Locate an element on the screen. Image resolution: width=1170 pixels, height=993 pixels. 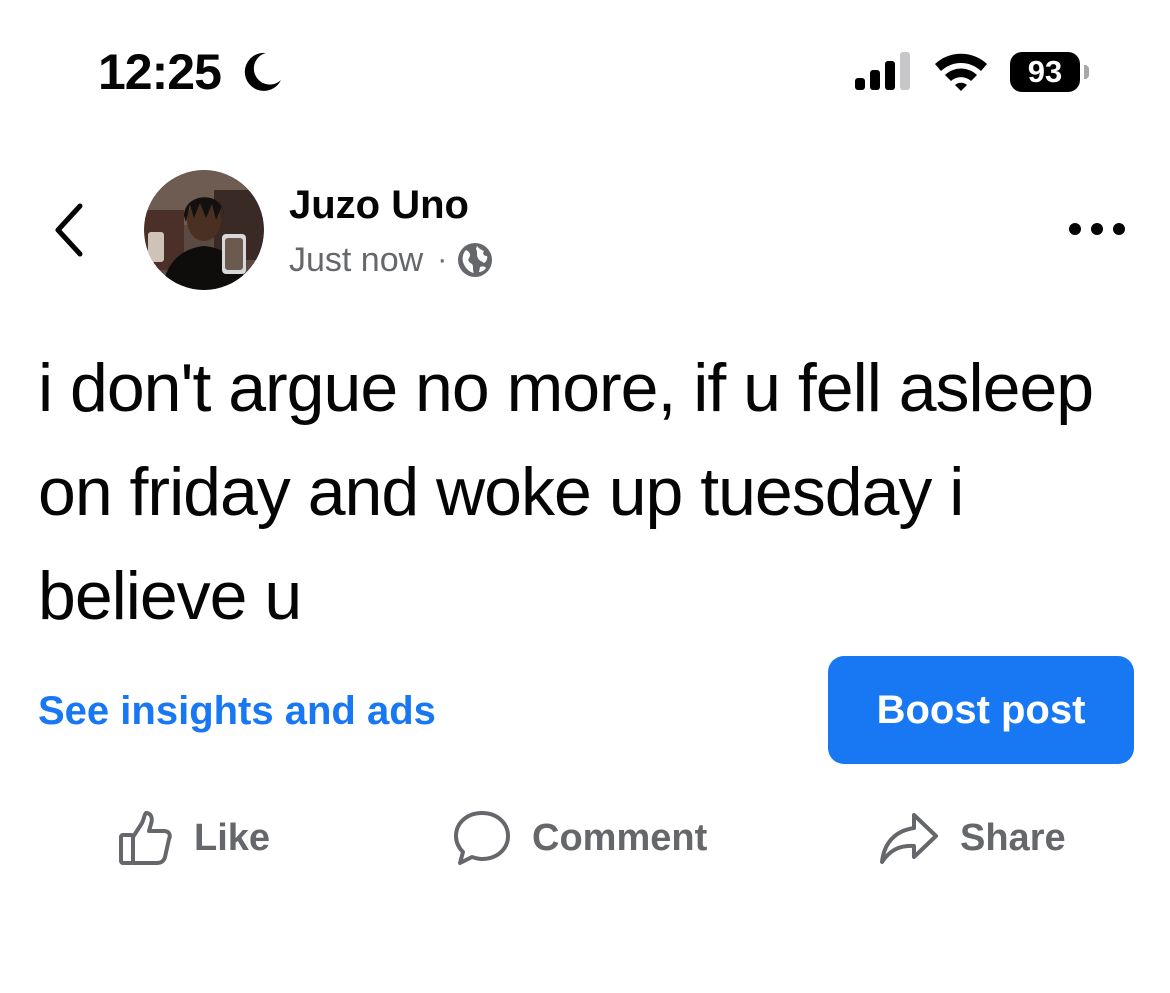
like-button: Like is located at coordinates (193, 838).